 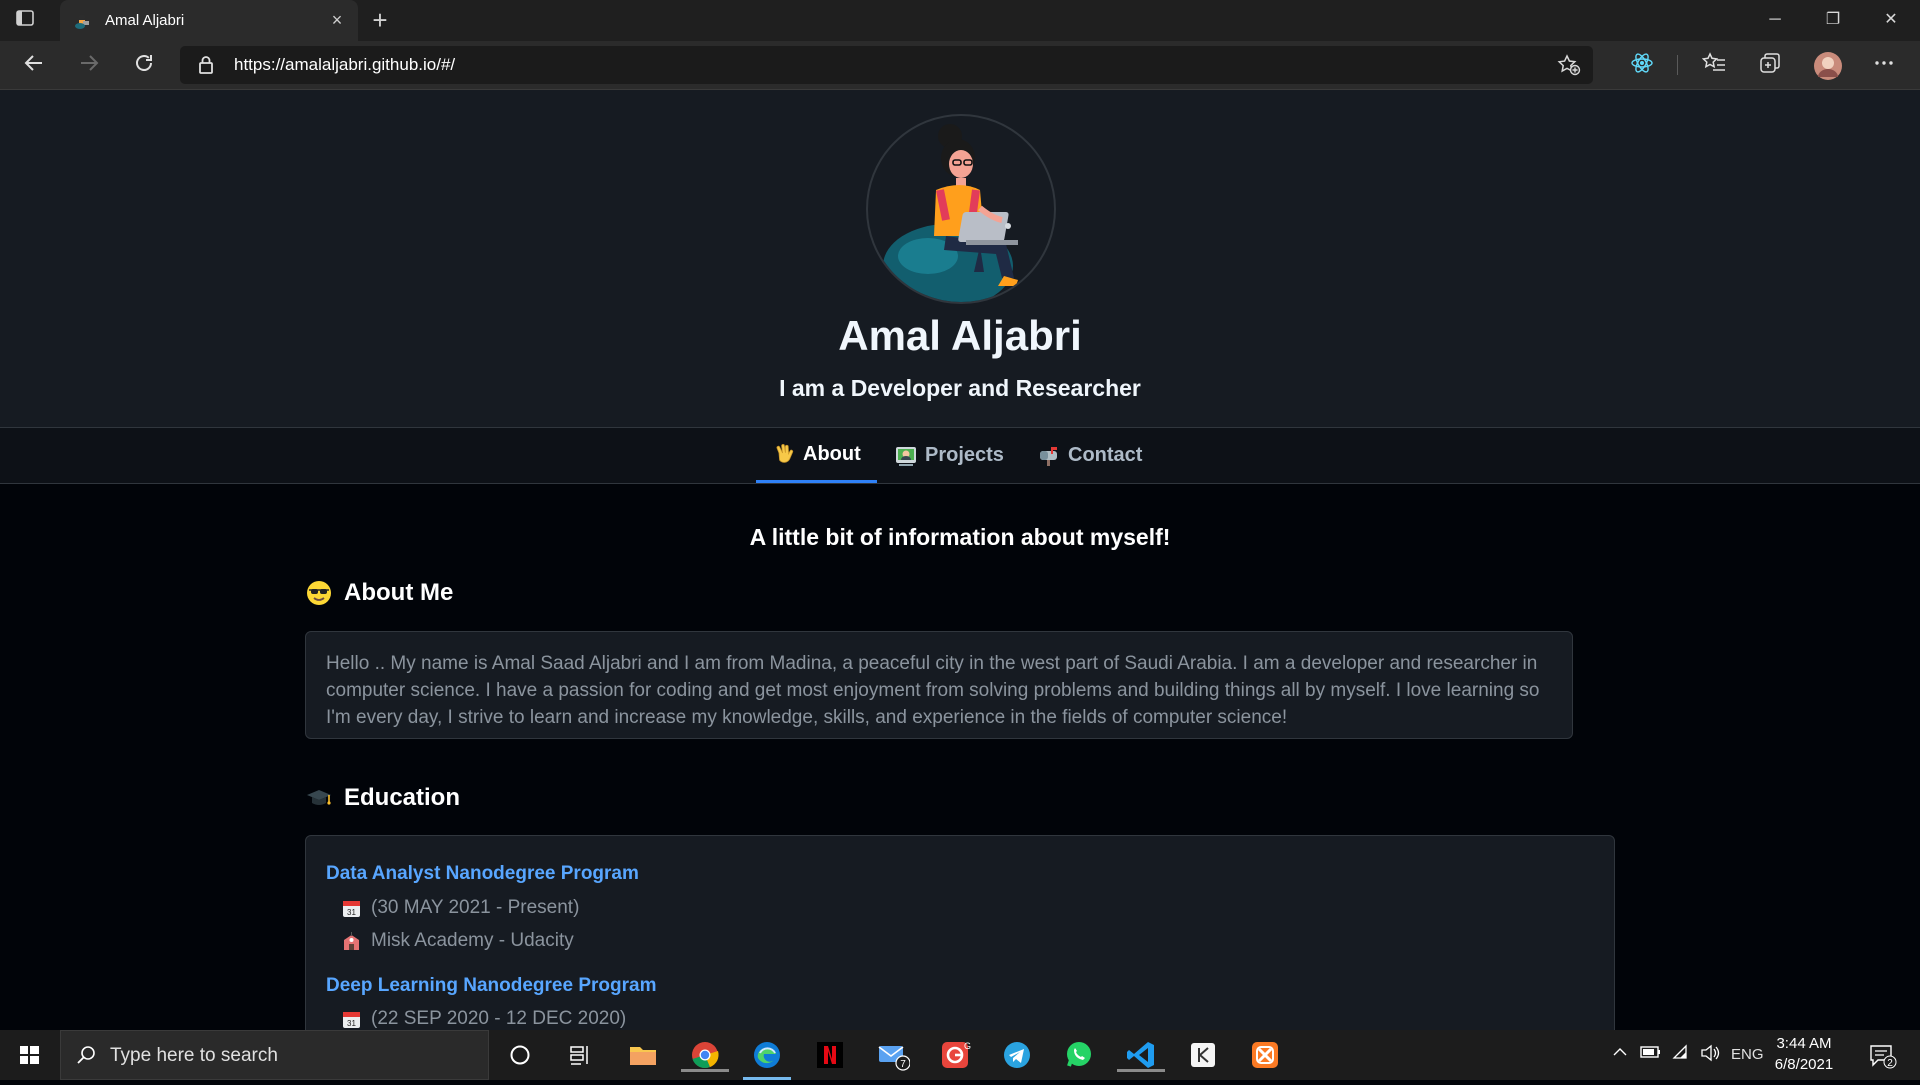 What do you see at coordinates (520, 1055) in the screenshot?
I see `cortana-icon` at bounding box center [520, 1055].